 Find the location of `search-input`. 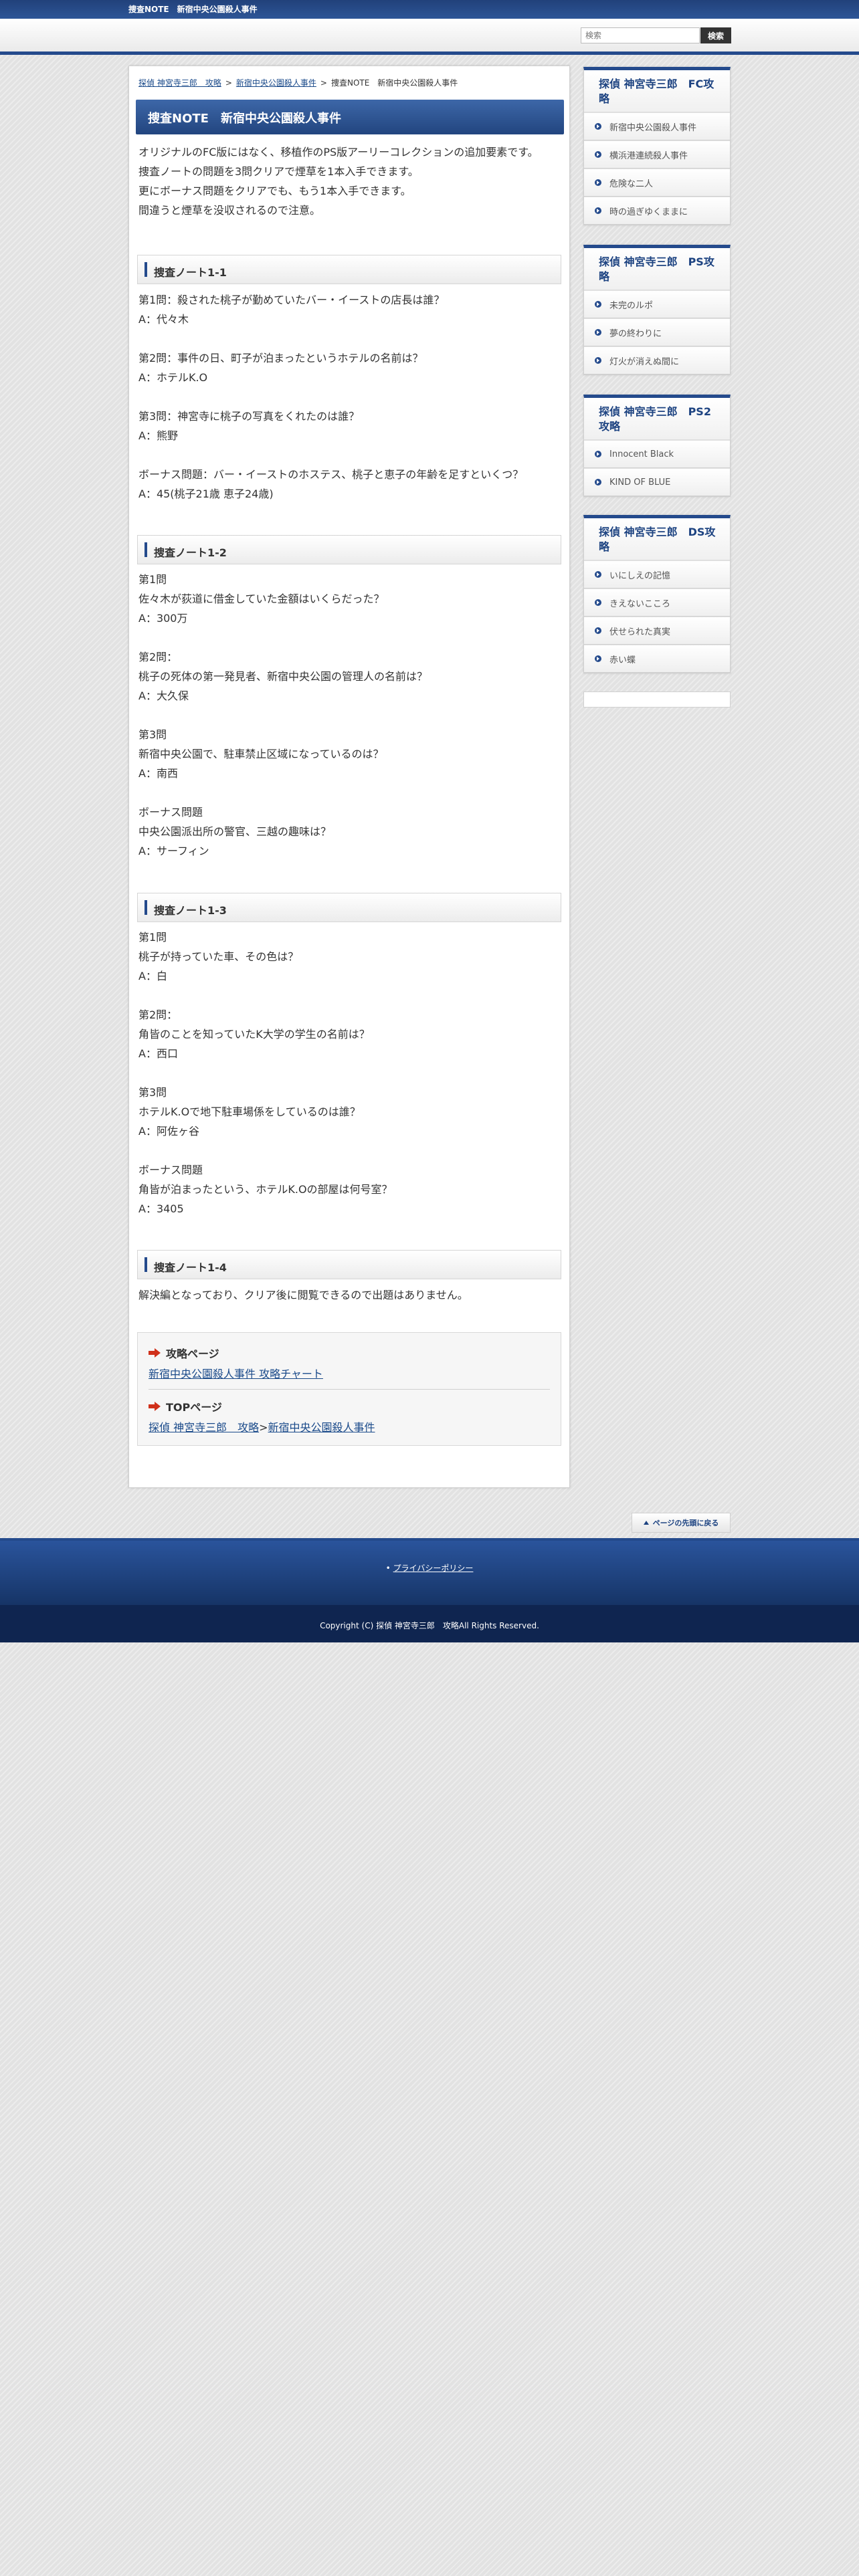

search-input is located at coordinates (640, 35).